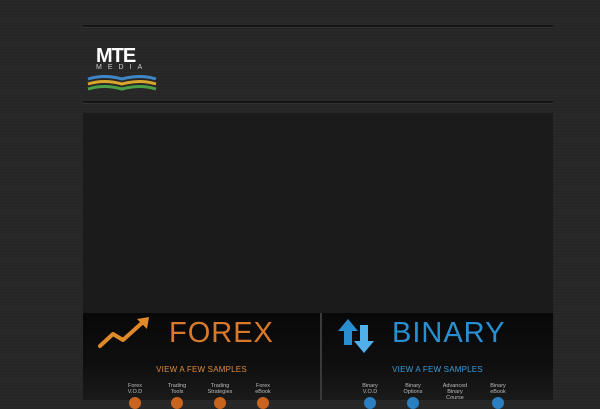 The height and width of the screenshot is (409, 600). What do you see at coordinates (413, 396) in the screenshot?
I see `binary-item-options: Binary Options` at bounding box center [413, 396].